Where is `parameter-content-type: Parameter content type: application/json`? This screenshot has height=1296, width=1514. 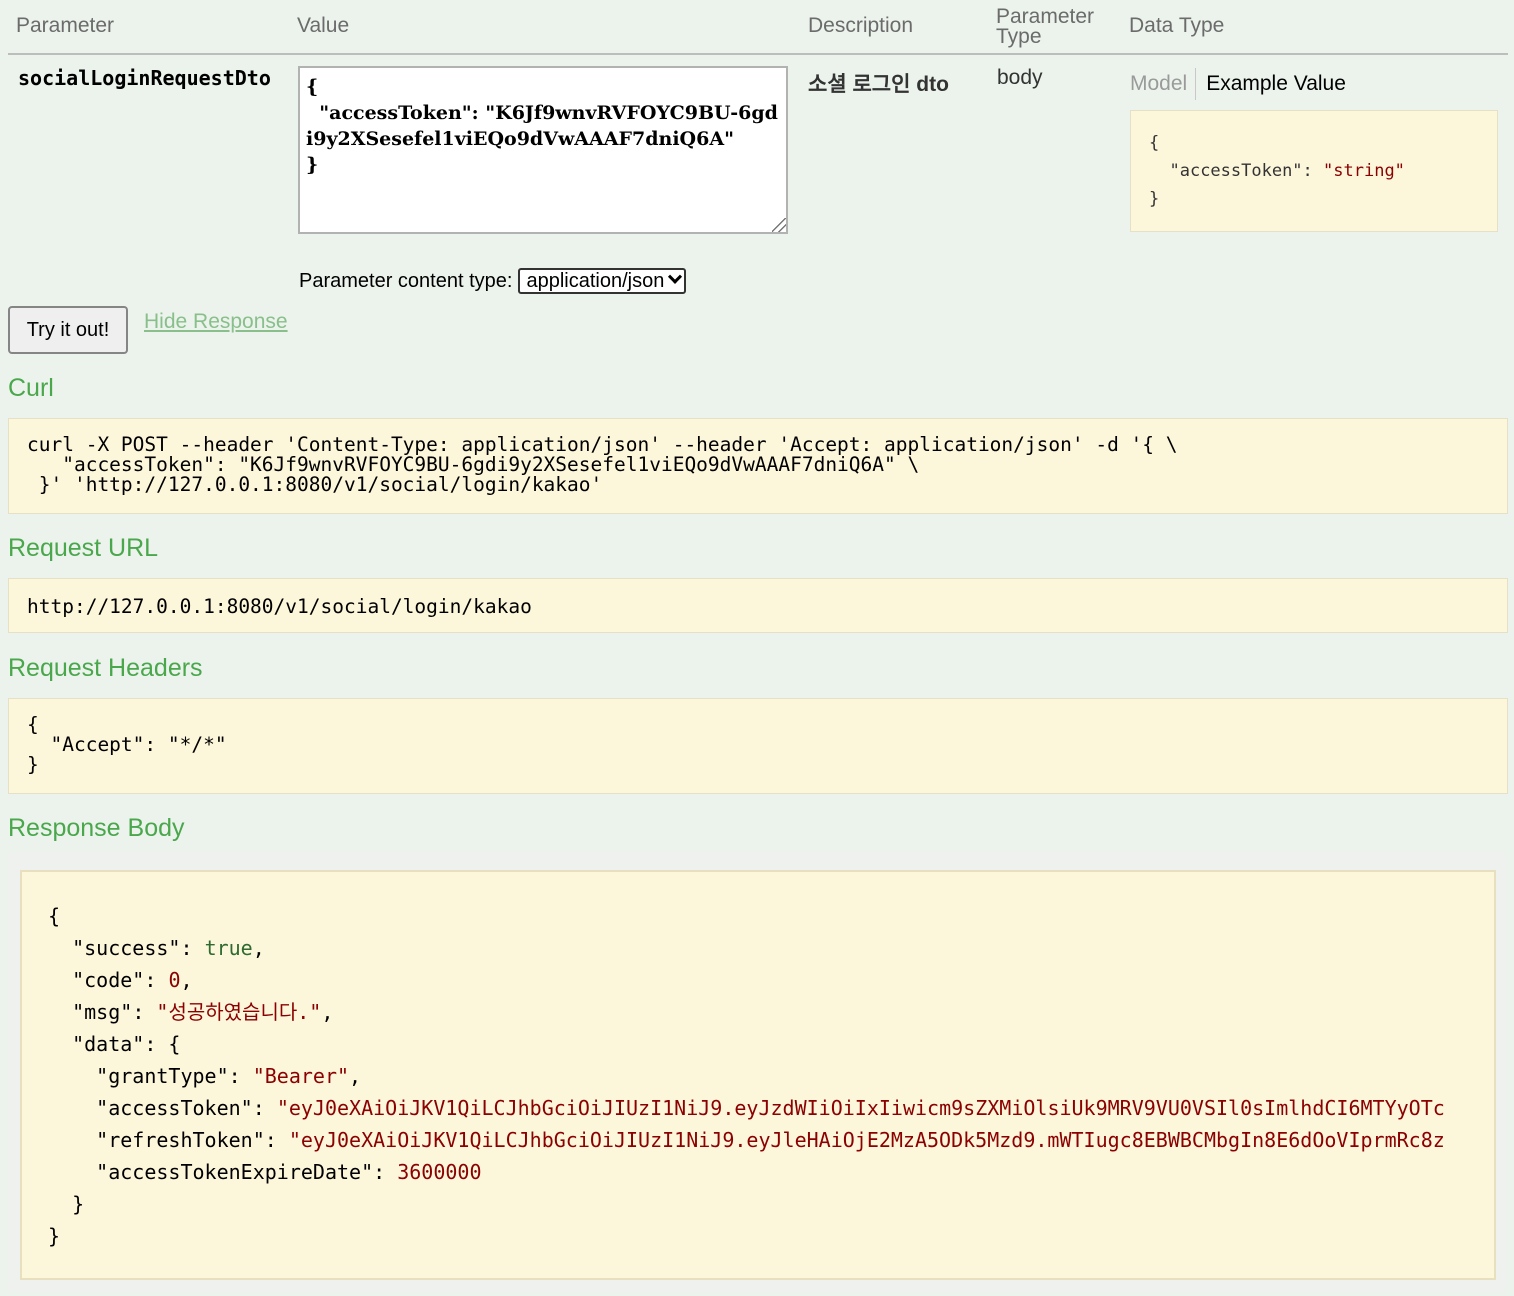
parameter-content-type: Parameter content type: application/json is located at coordinates (493, 281).